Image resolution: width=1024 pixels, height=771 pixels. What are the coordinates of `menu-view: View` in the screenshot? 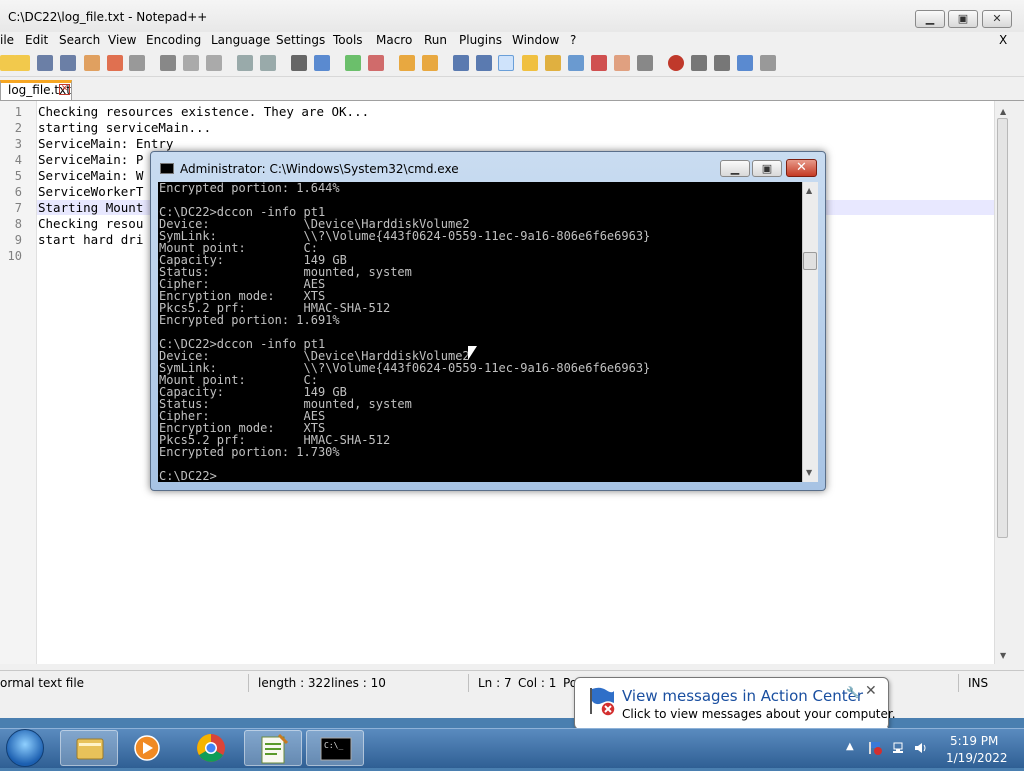 It's located at (122, 40).